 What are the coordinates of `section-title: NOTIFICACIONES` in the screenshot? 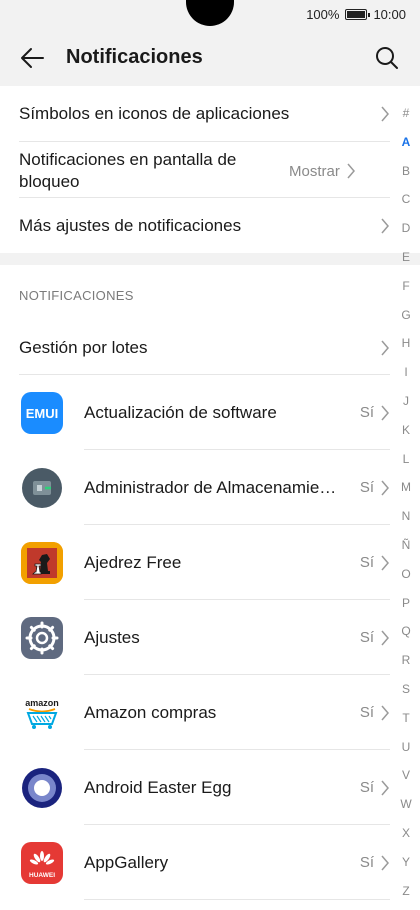 It's located at (76, 295).